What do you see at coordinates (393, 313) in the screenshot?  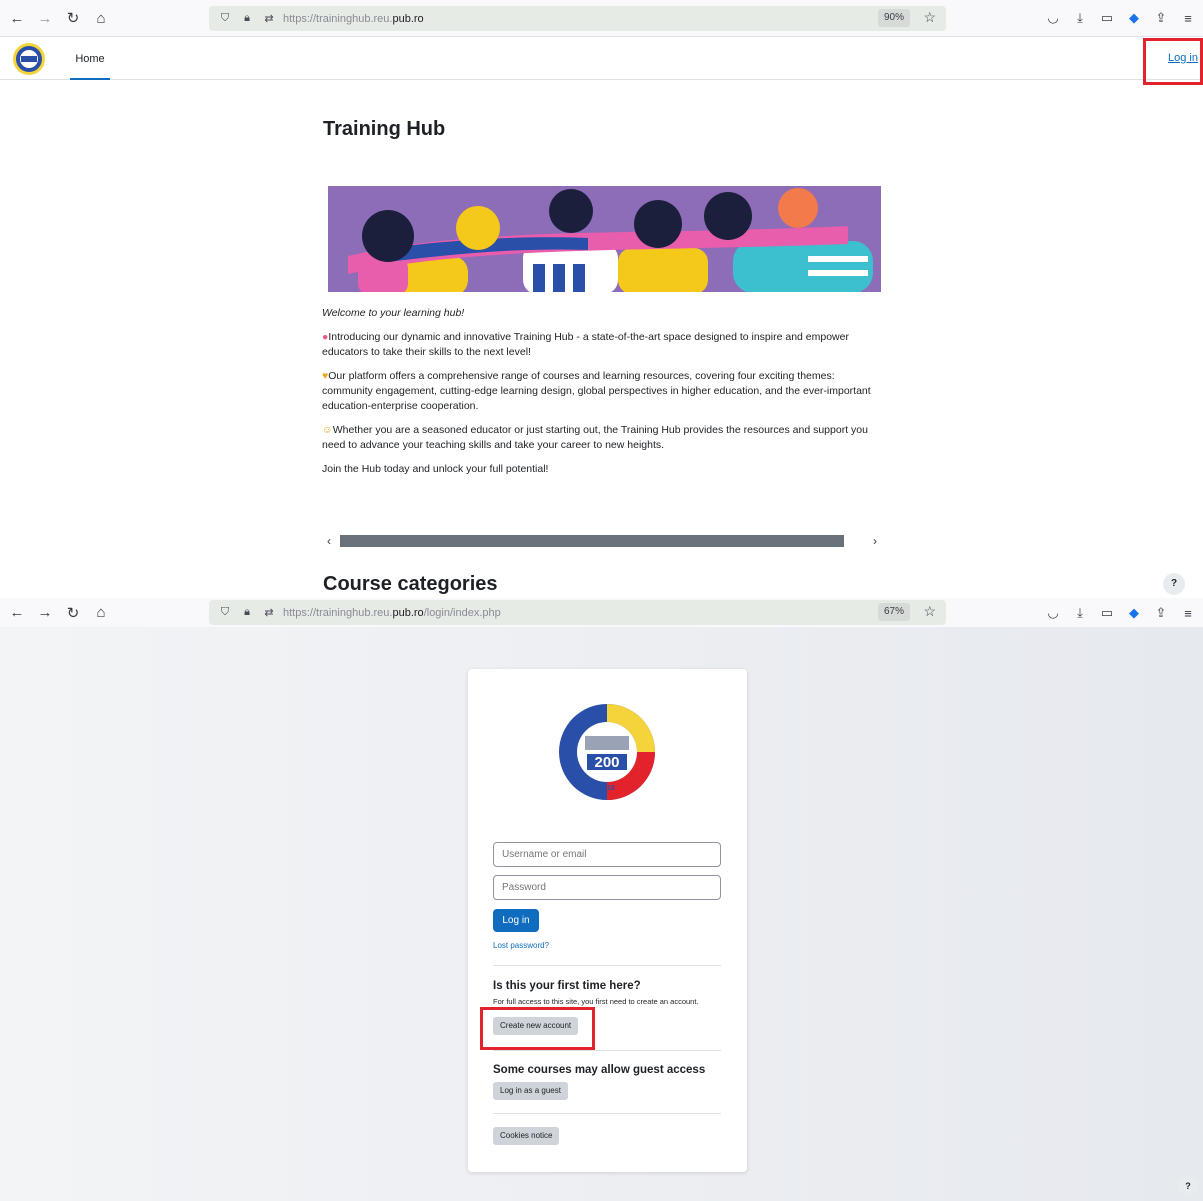 I see `welcome-text: Welcome to your learning hub!` at bounding box center [393, 313].